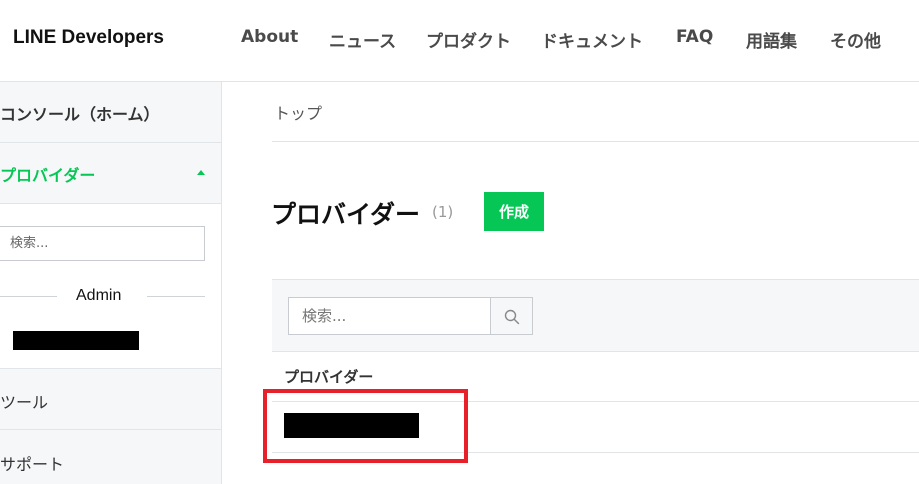  Describe the element at coordinates (110, 457) in the screenshot. I see `sidebar-item-support: サポート` at that location.